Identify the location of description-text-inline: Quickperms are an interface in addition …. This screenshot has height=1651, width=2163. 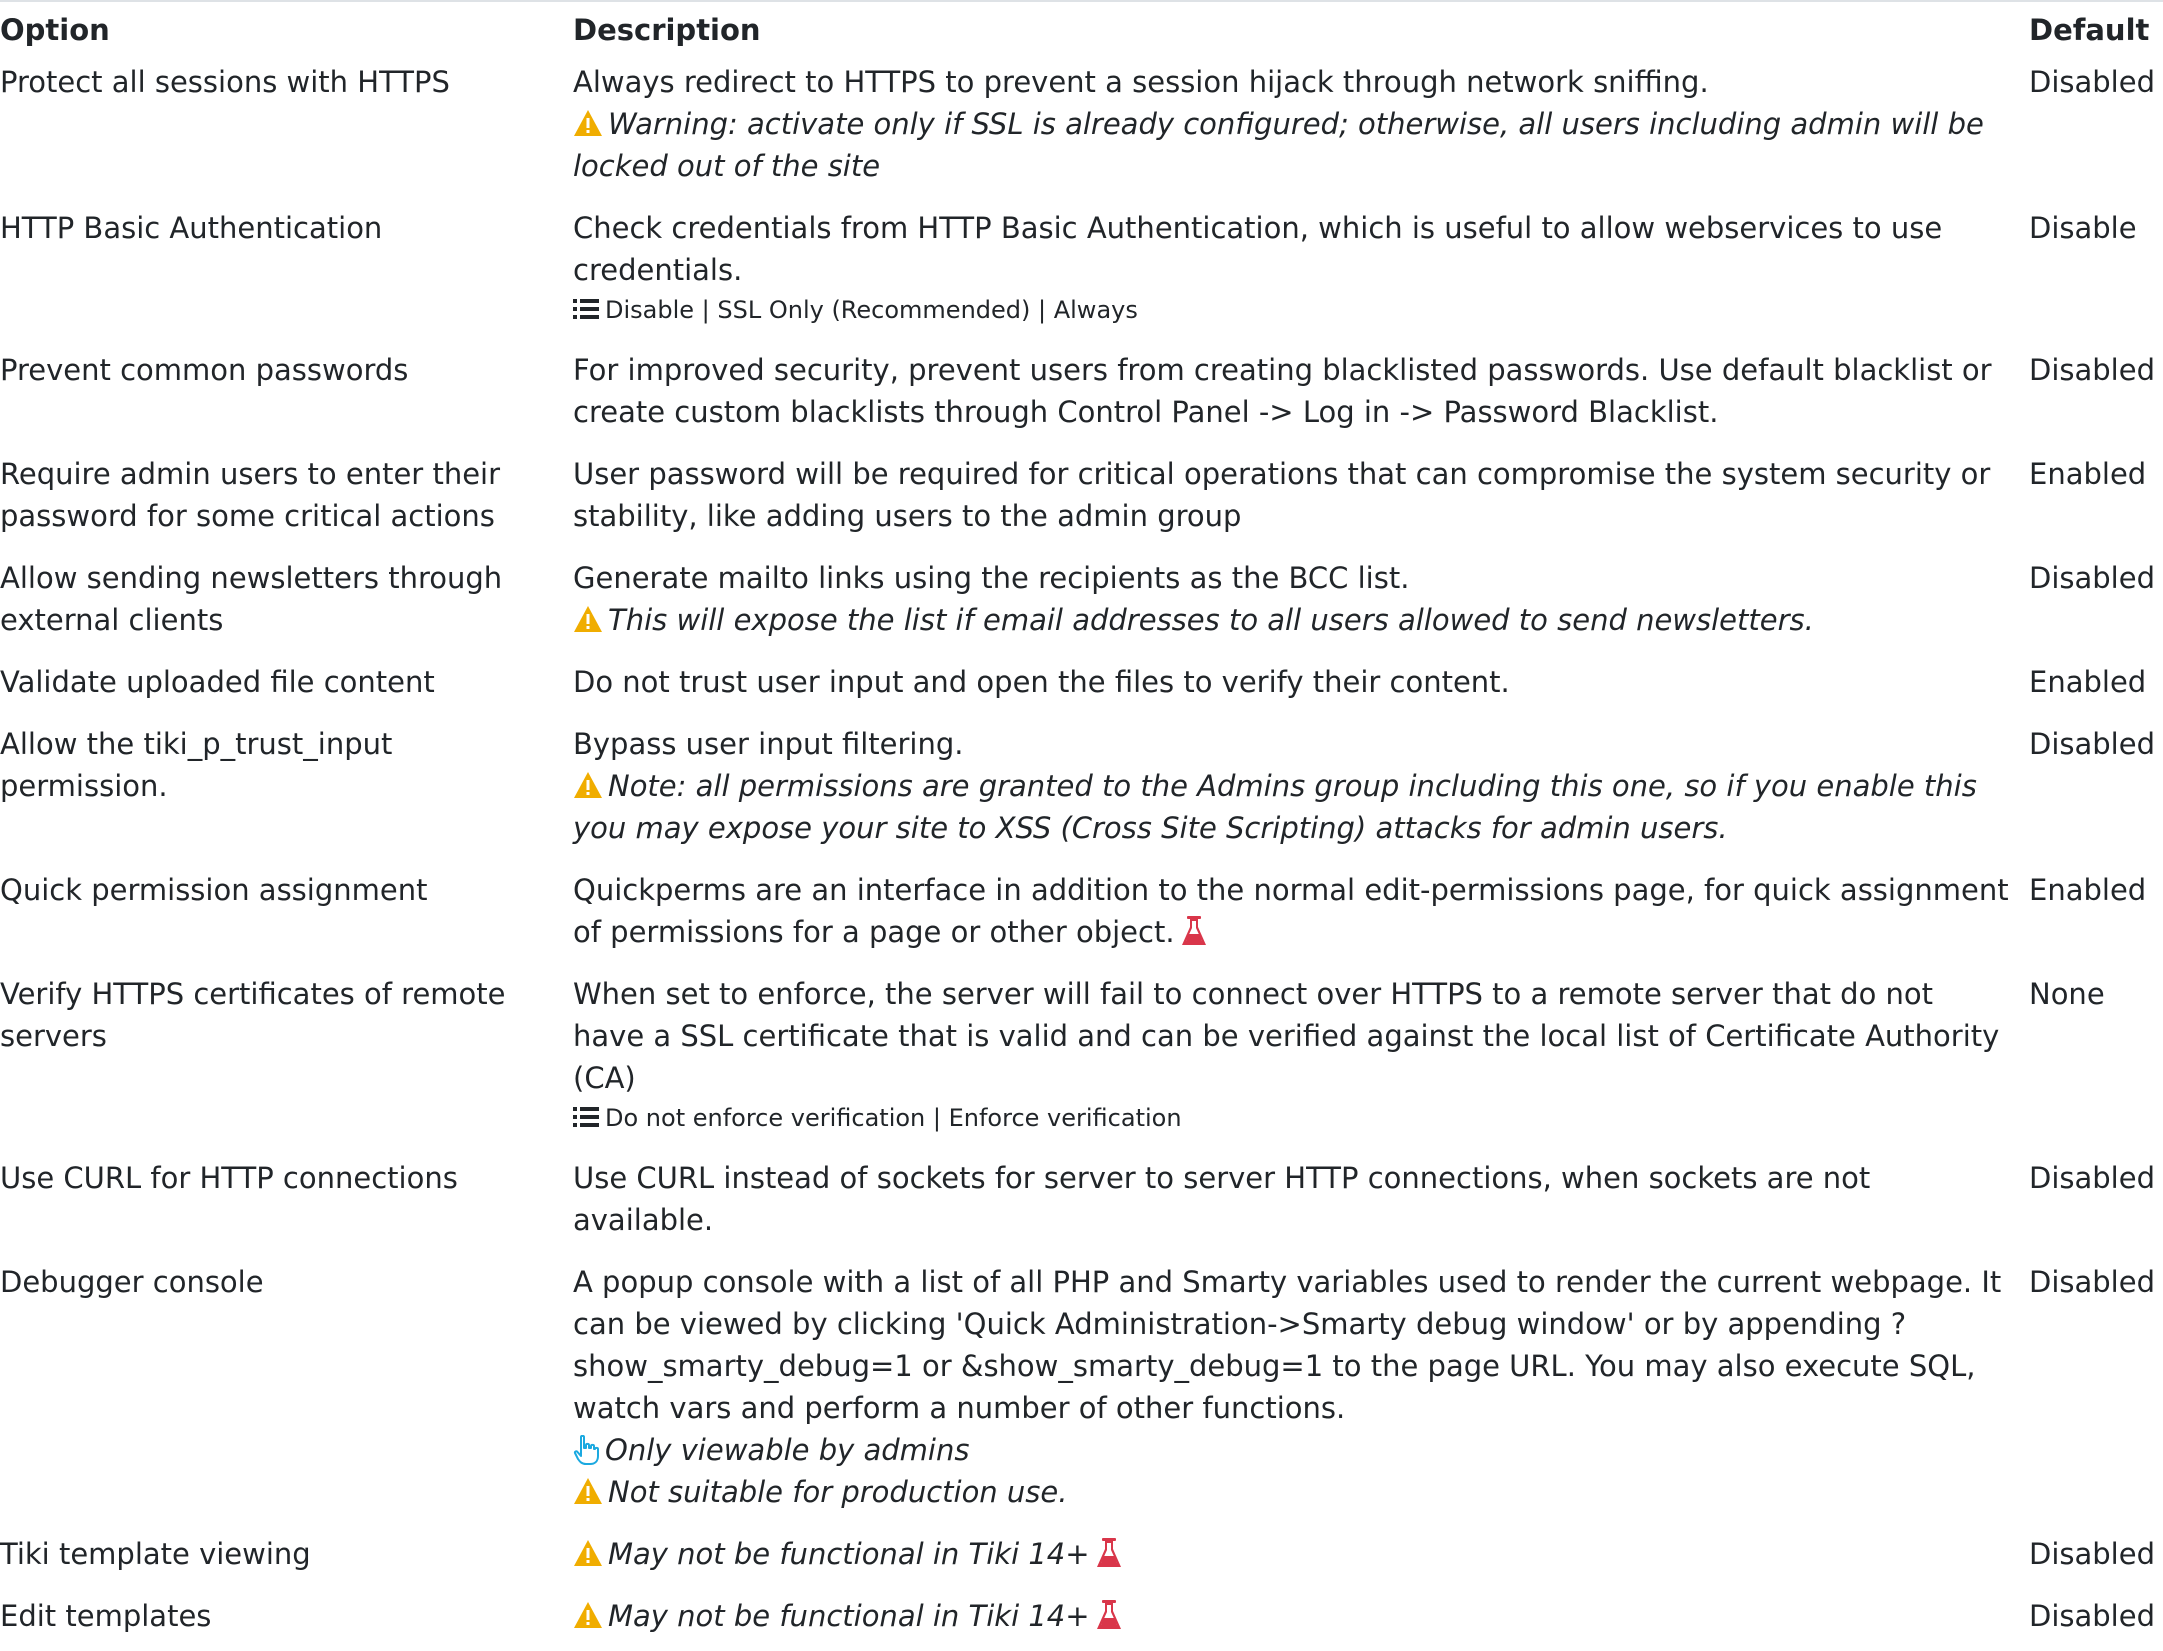
(1291, 911).